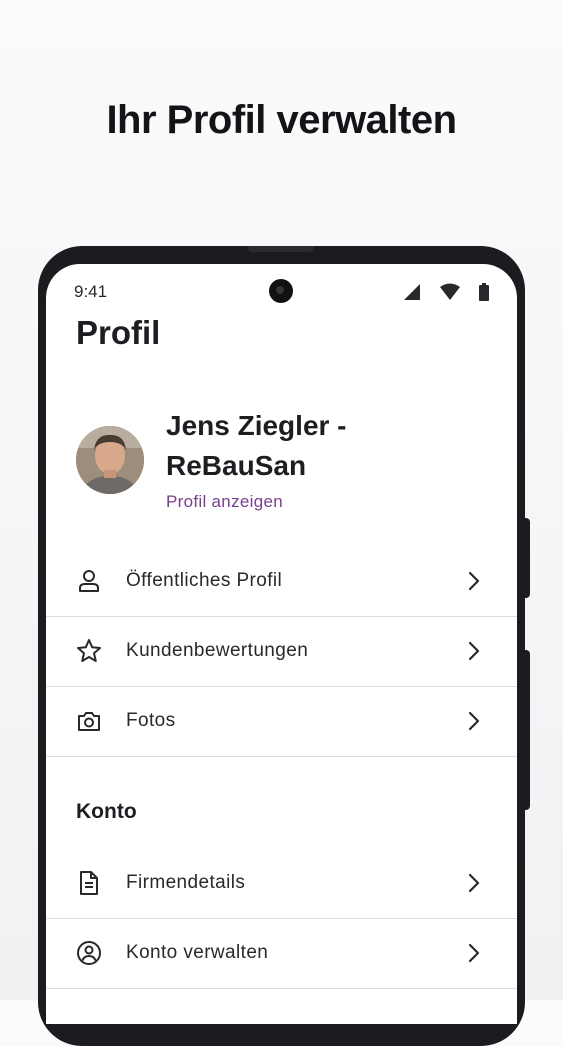  I want to click on menu-item-label: Firmendetails, so click(186, 882).